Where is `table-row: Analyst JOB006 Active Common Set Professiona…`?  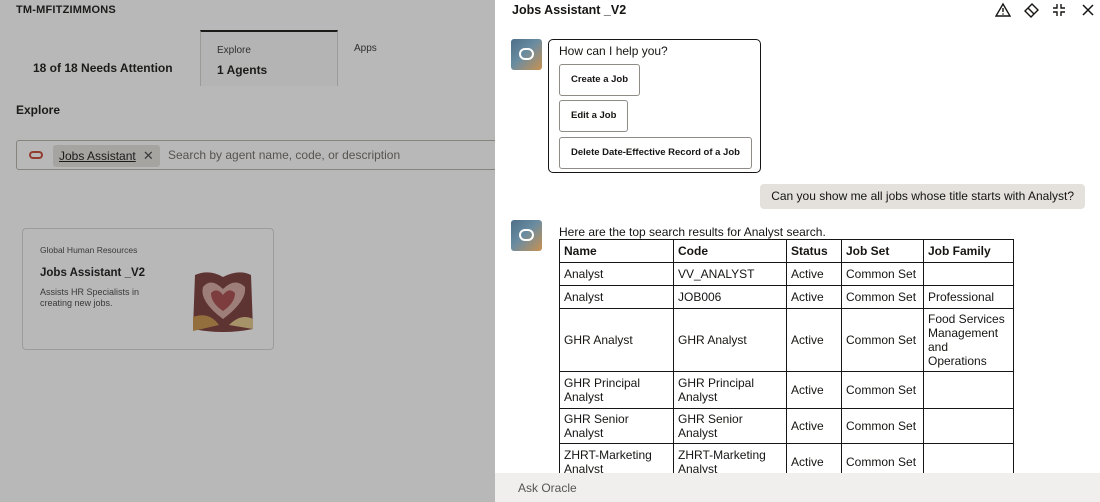
table-row: Analyst JOB006 Active Common Set Professiona… is located at coordinates (786, 297).